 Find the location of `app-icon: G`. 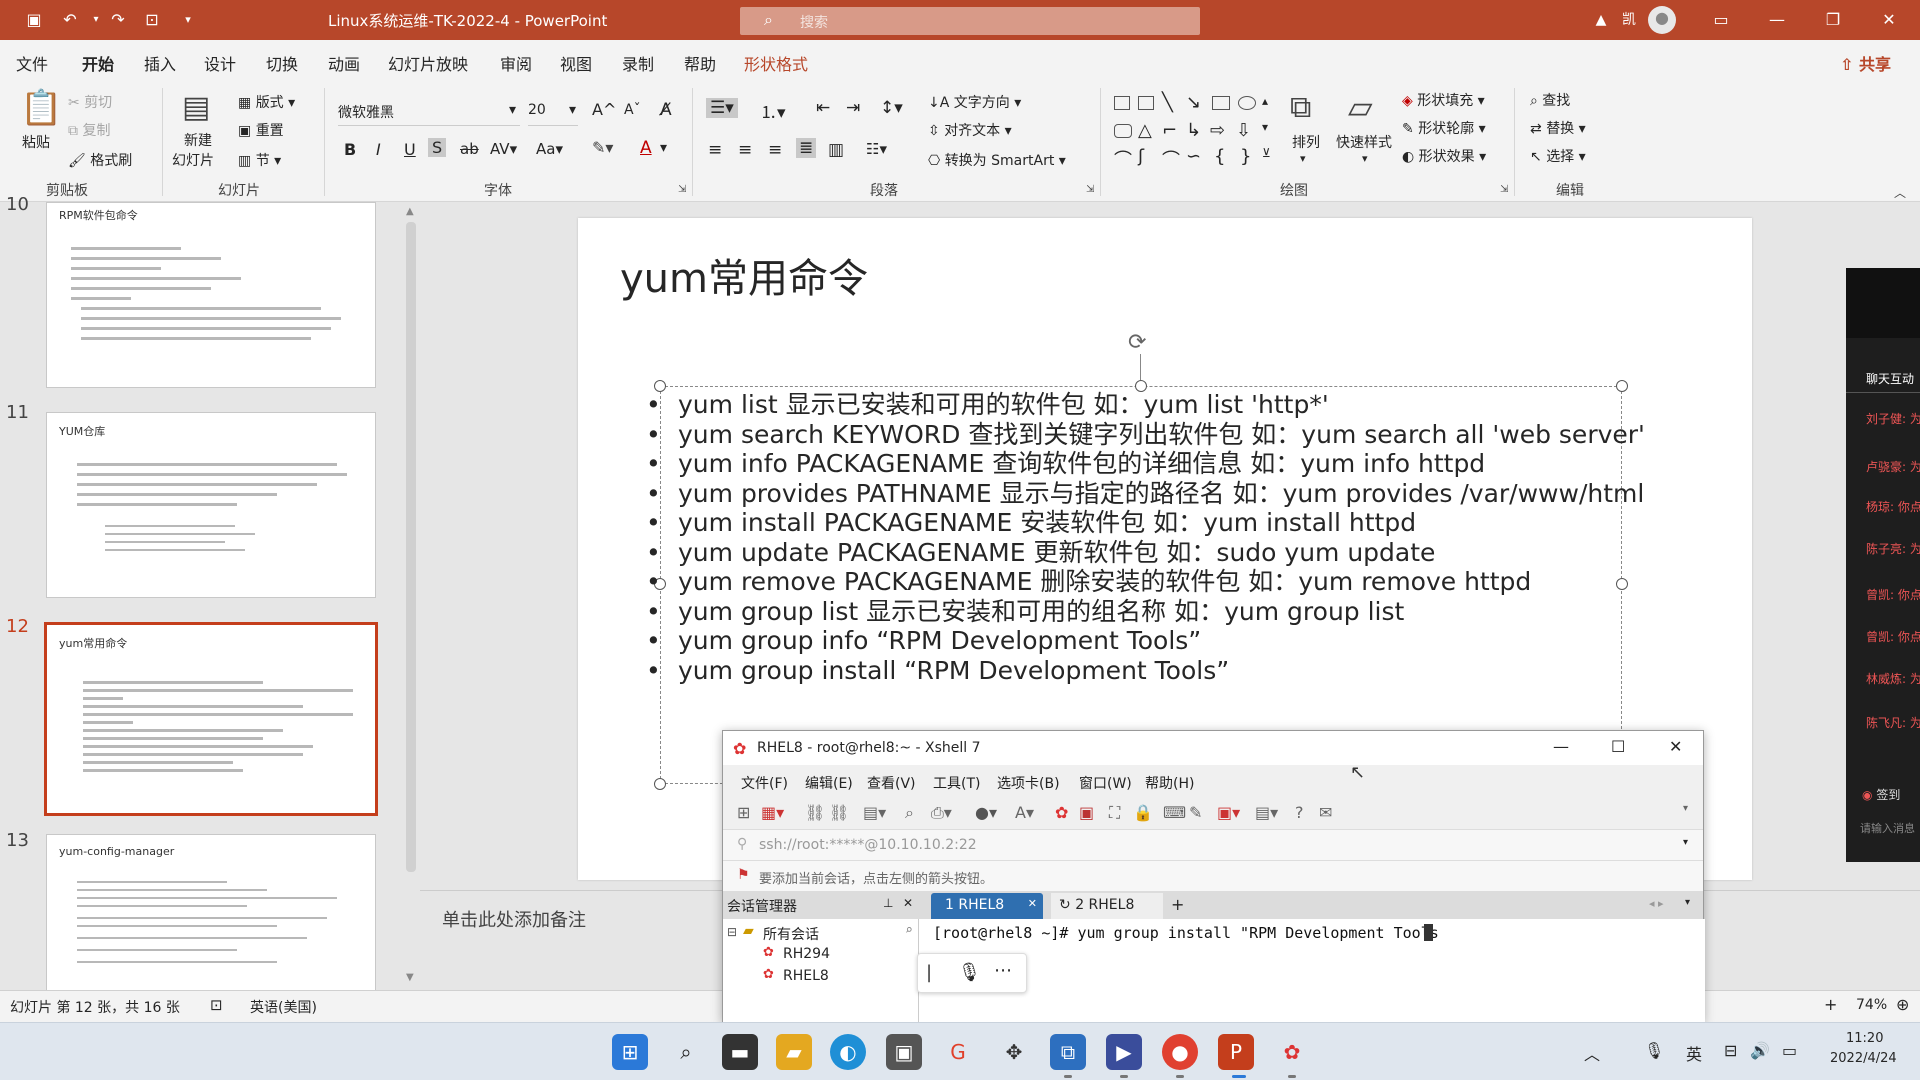

app-icon: G is located at coordinates (958, 1052).